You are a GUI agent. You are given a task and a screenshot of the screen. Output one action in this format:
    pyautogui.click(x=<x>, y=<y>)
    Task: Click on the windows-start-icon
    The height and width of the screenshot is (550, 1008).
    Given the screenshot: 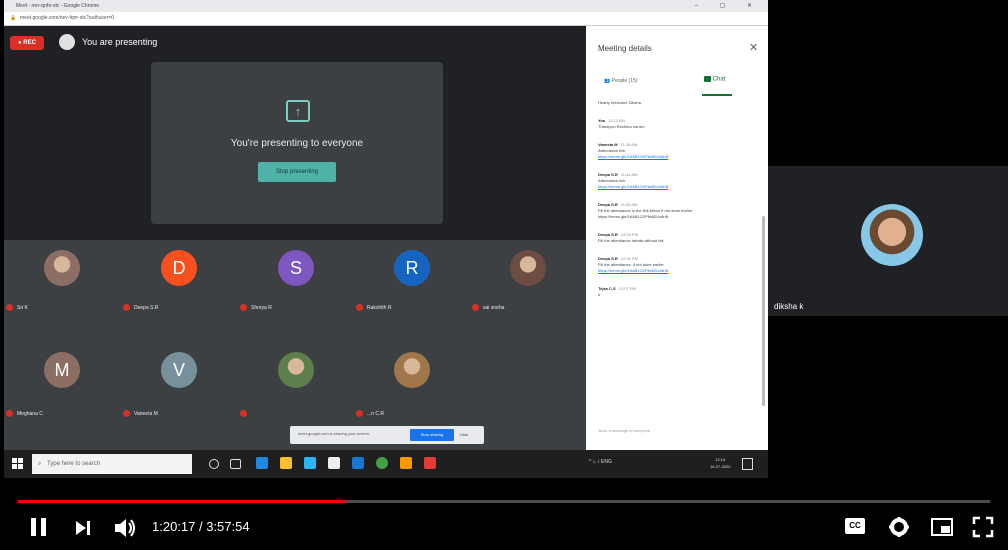 What is the action you would take?
    pyautogui.click(x=17, y=463)
    